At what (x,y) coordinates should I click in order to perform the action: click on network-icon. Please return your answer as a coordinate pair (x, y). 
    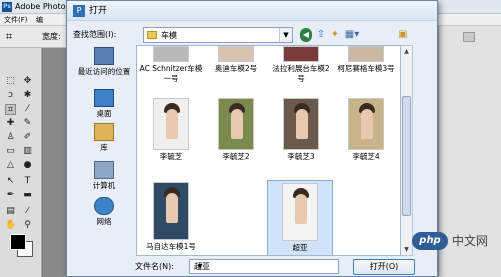
    Looking at the image, I should click on (104, 206).